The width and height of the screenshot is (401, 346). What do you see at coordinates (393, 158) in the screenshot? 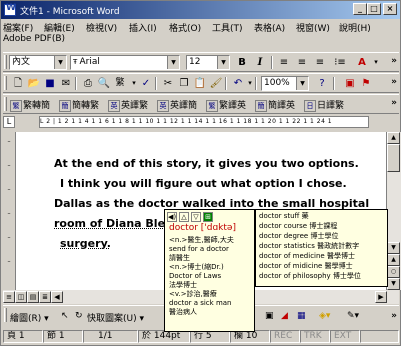
I see `scroll-thumb` at bounding box center [393, 158].